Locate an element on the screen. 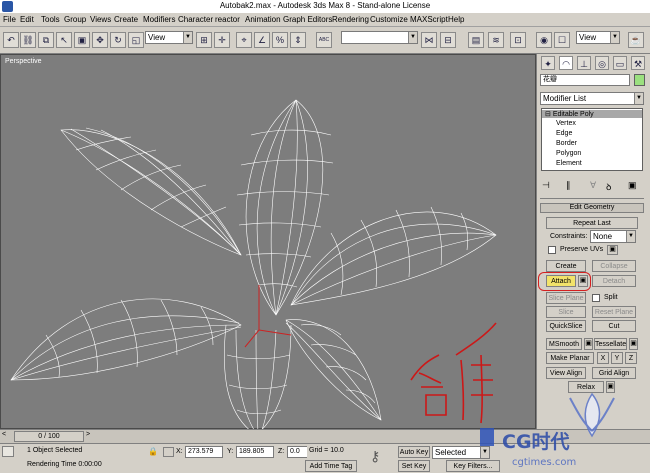 The image size is (650, 473). menu-create: Create is located at coordinates (126, 19).